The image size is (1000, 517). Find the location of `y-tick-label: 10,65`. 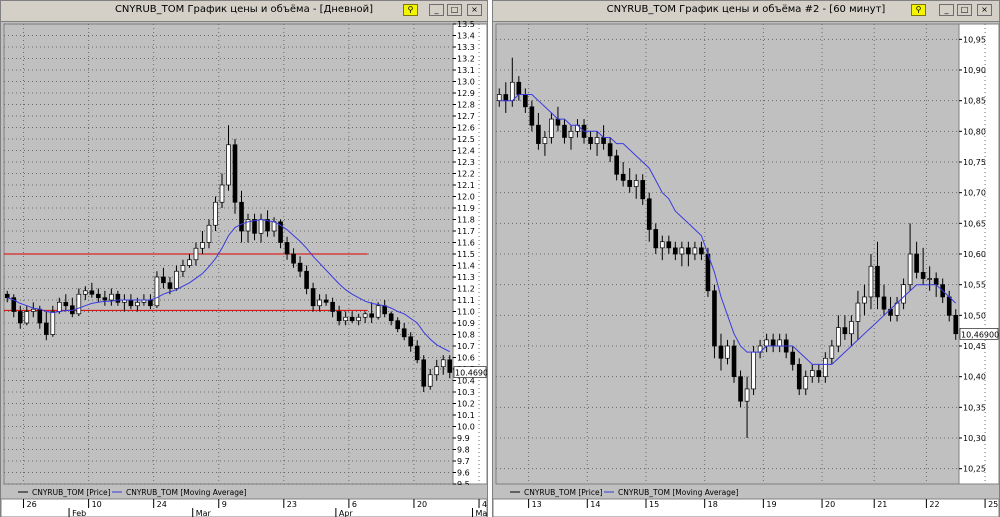

y-tick-label: 10,65 is located at coordinates (974, 223).